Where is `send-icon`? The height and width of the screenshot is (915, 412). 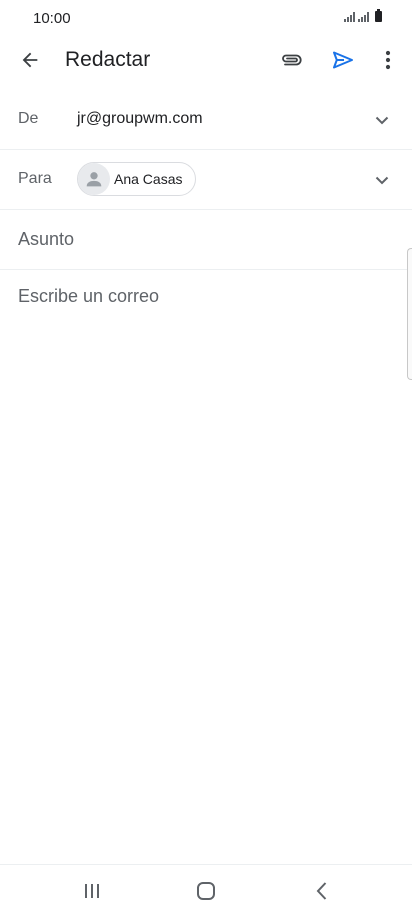
send-icon is located at coordinates (343, 60).